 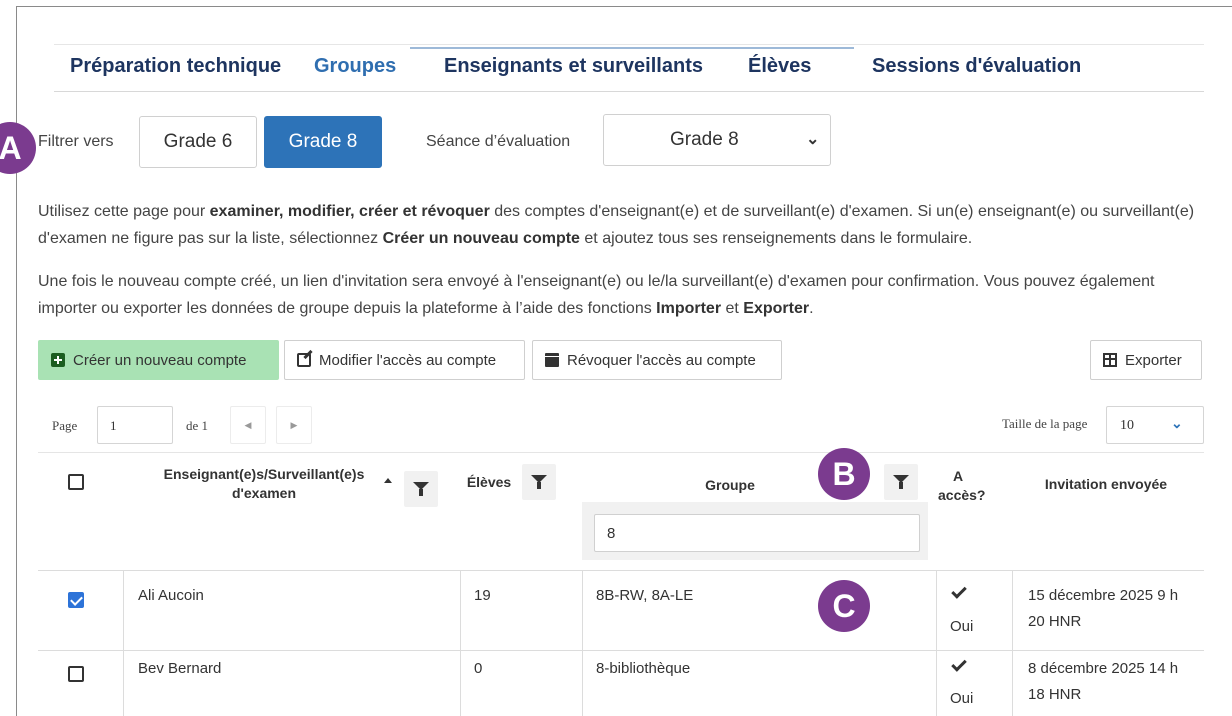 I want to click on archive-icon, so click(x=552, y=360).